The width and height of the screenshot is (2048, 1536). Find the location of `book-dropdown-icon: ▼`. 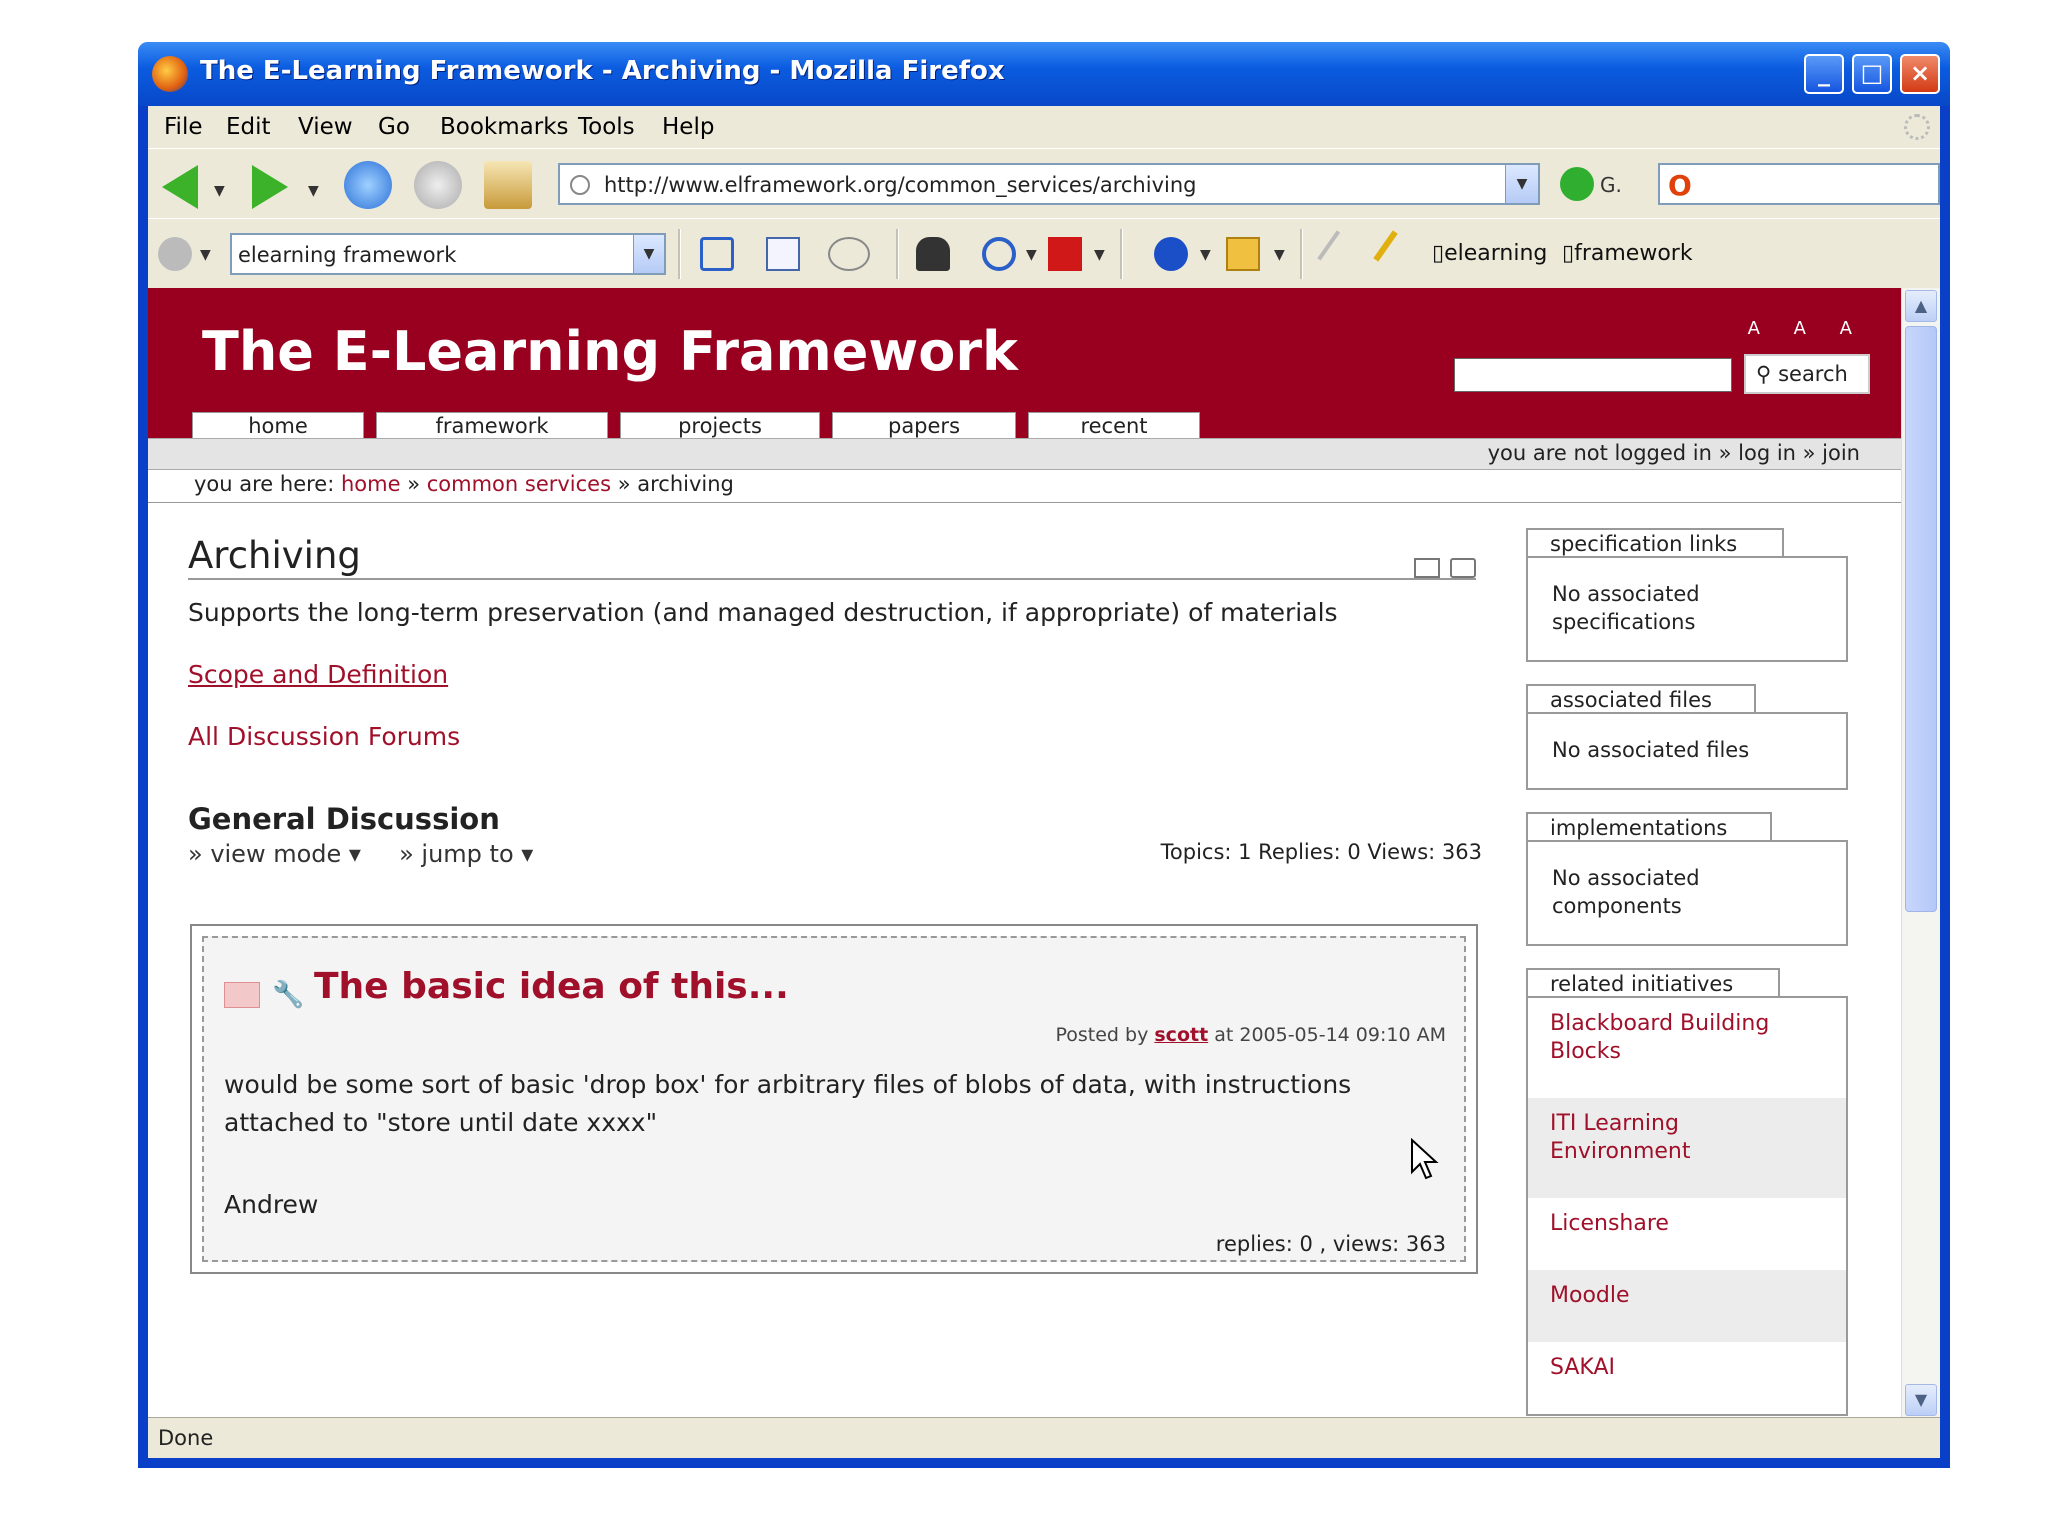

book-dropdown-icon: ▼ is located at coordinates (1099, 255).